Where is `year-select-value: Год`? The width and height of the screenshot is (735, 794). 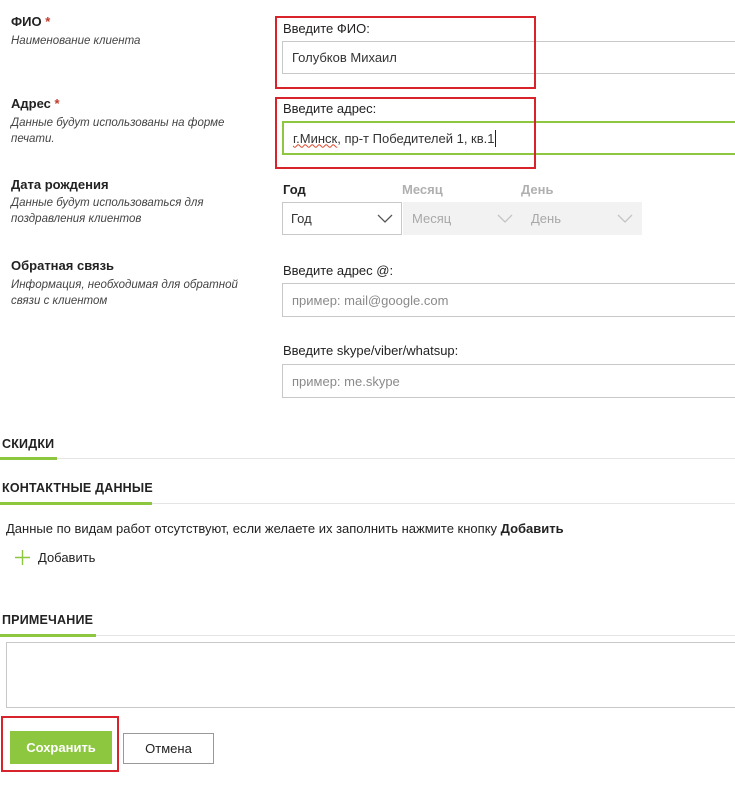 year-select-value: Год is located at coordinates (301, 218).